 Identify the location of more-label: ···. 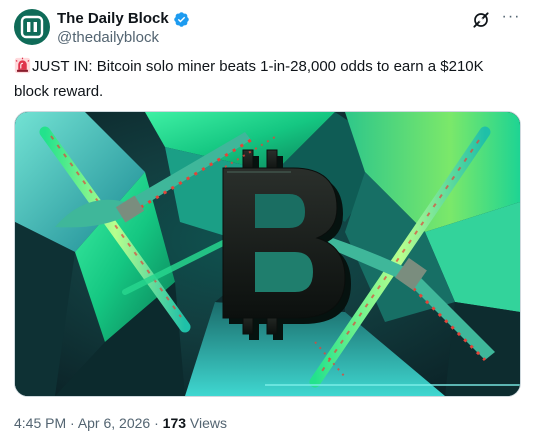
(511, 16).